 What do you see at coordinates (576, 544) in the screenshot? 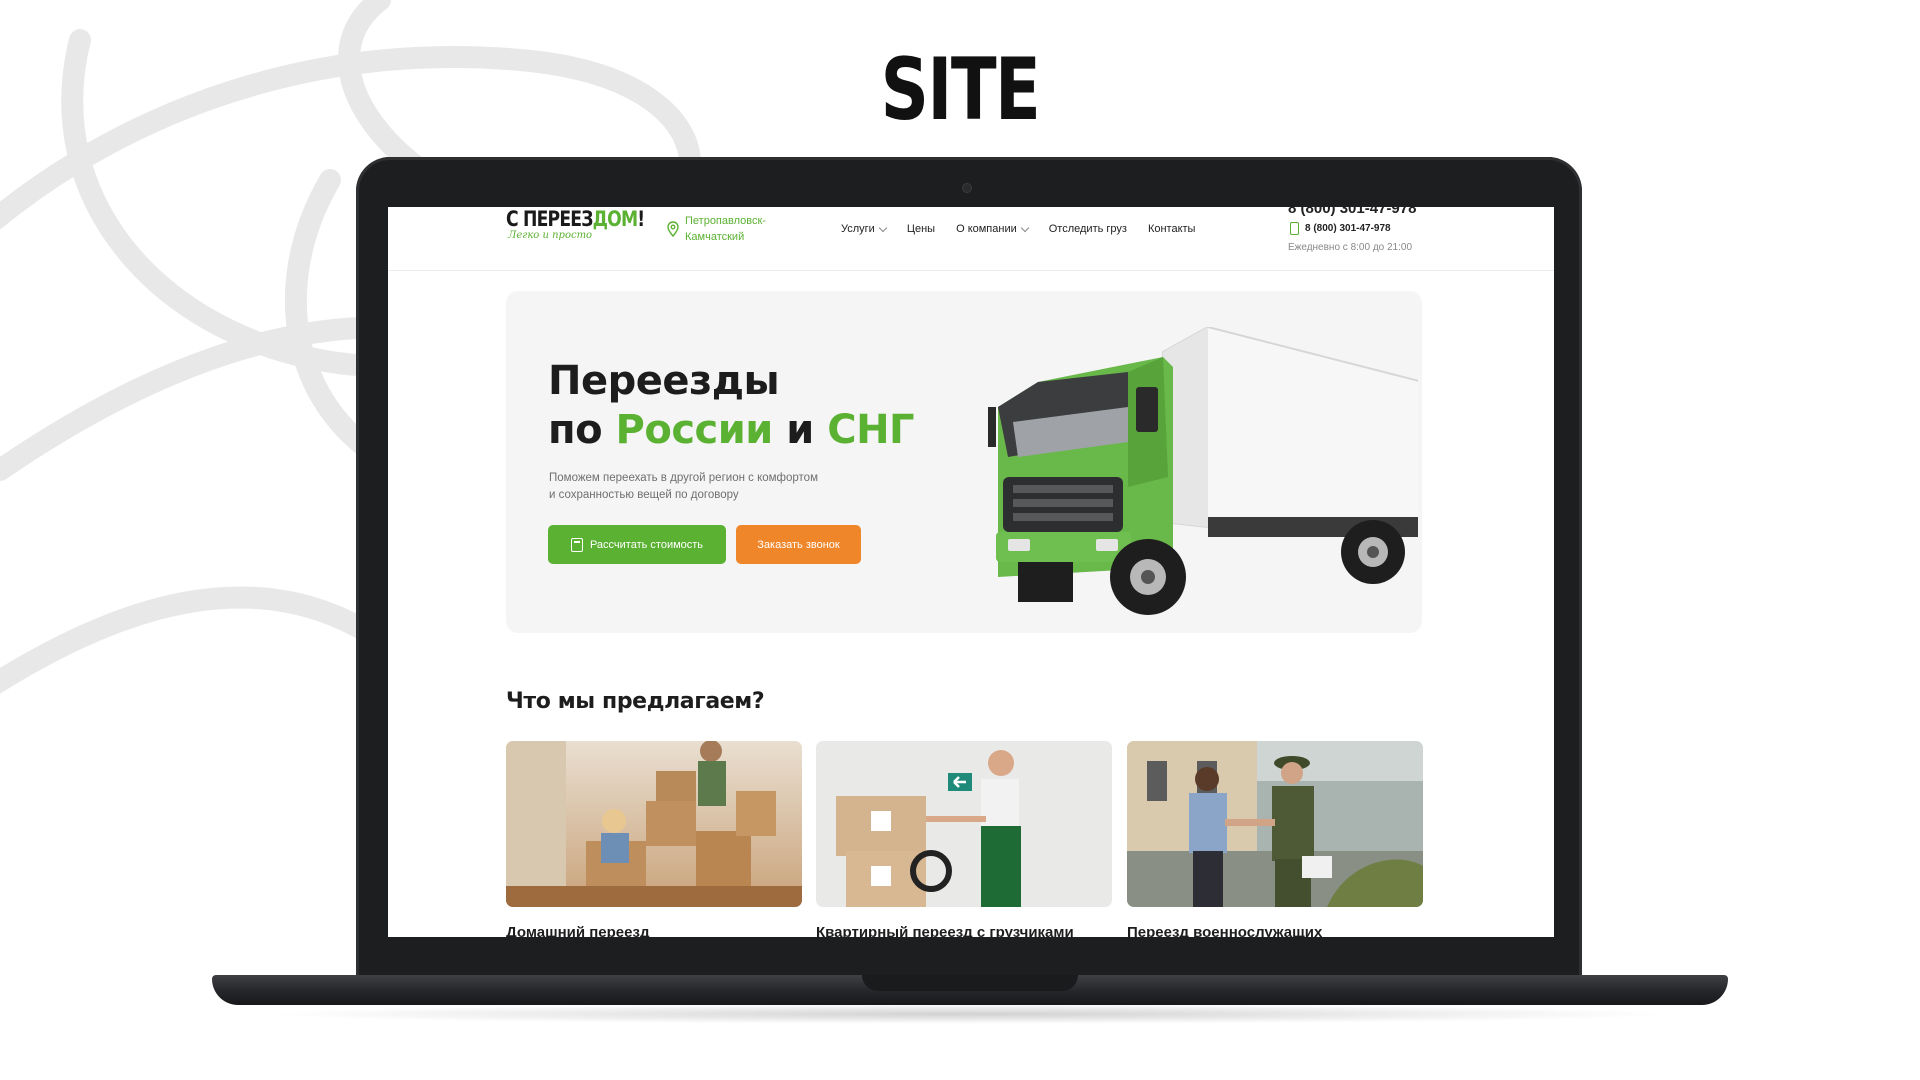
I see `calculator-icon` at bounding box center [576, 544].